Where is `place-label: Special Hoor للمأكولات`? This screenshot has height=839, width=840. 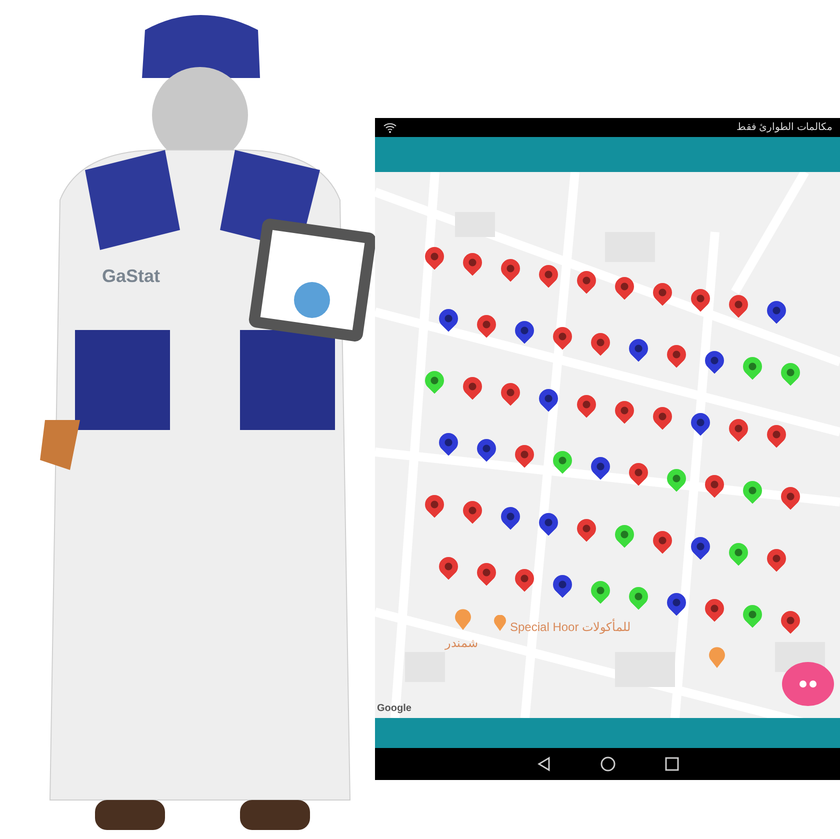 place-label: Special Hoor للمأكولات is located at coordinates (571, 627).